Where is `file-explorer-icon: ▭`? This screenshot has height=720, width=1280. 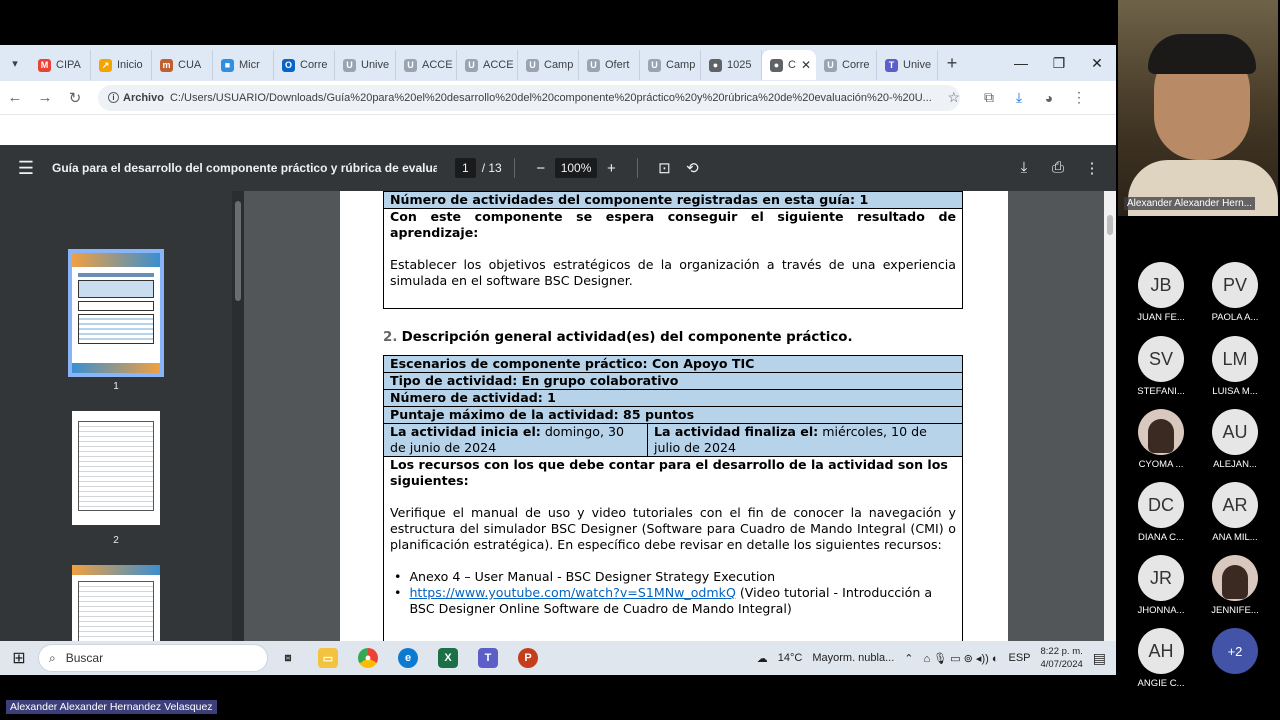 file-explorer-icon: ▭ is located at coordinates (328, 658).